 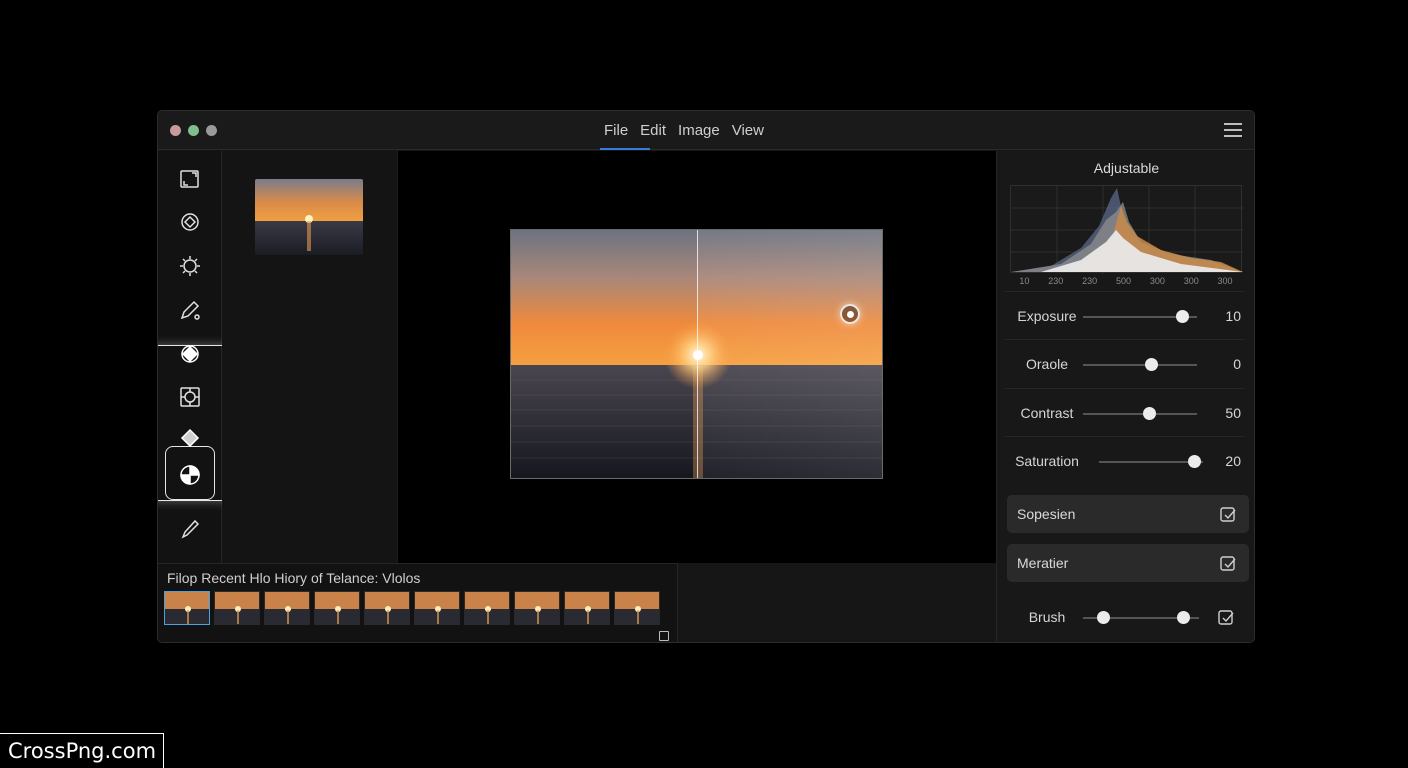 What do you see at coordinates (1125, 363) in the screenshot?
I see `slider-row-oraole: Oraole 0` at bounding box center [1125, 363].